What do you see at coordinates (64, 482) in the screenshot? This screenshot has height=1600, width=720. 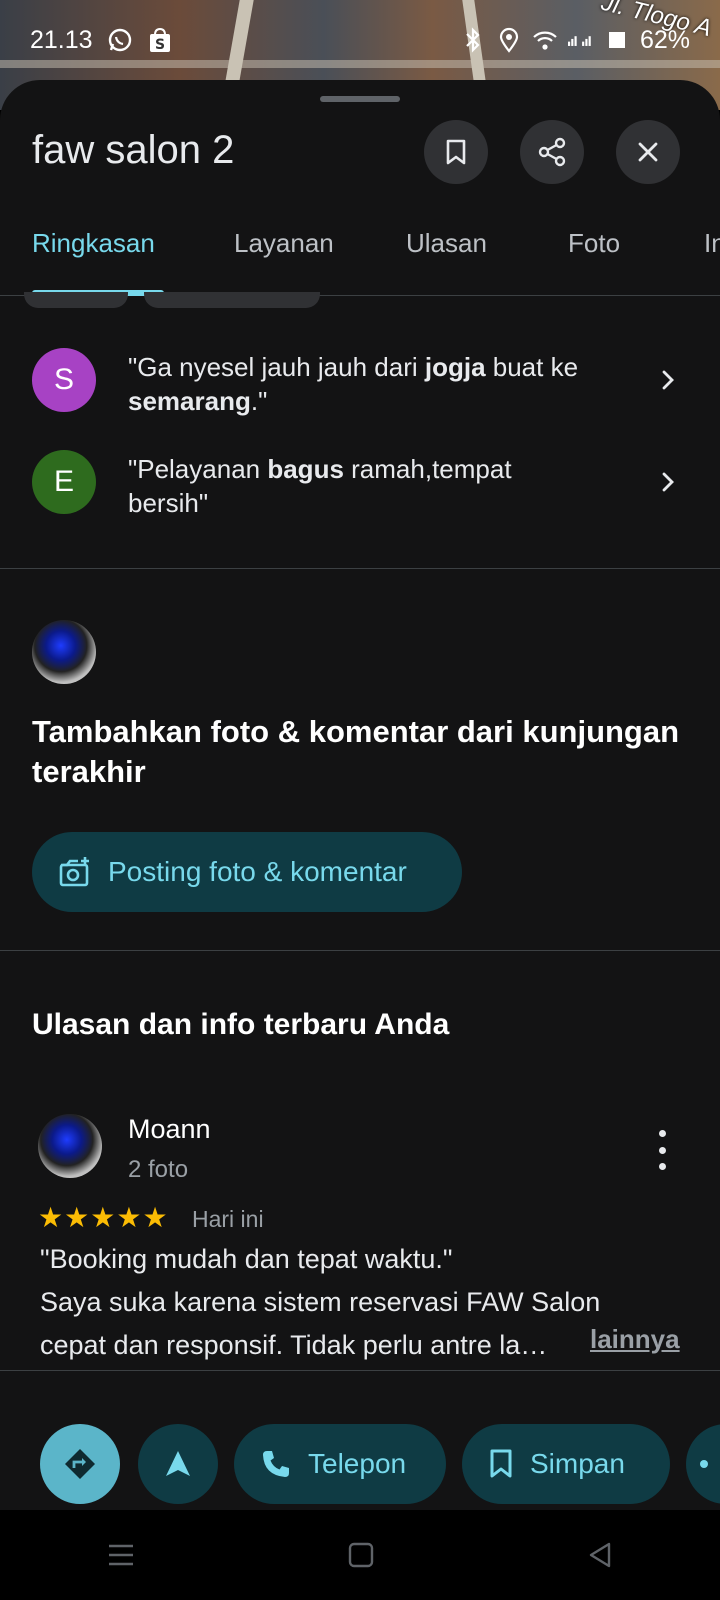 I see `reviewer-avatar: E` at bounding box center [64, 482].